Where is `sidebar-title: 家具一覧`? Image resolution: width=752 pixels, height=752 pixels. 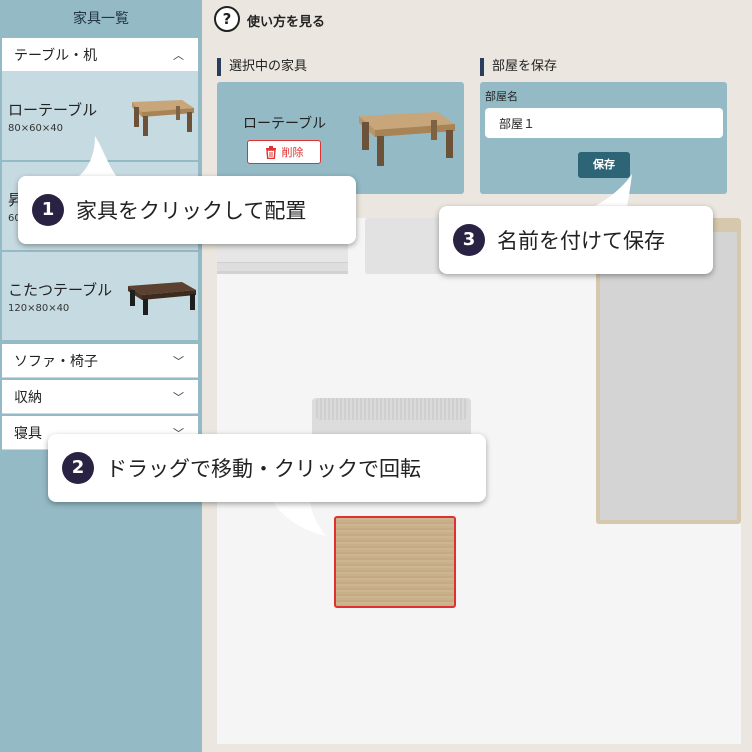
sidebar-title: 家具一覧 is located at coordinates (101, 19).